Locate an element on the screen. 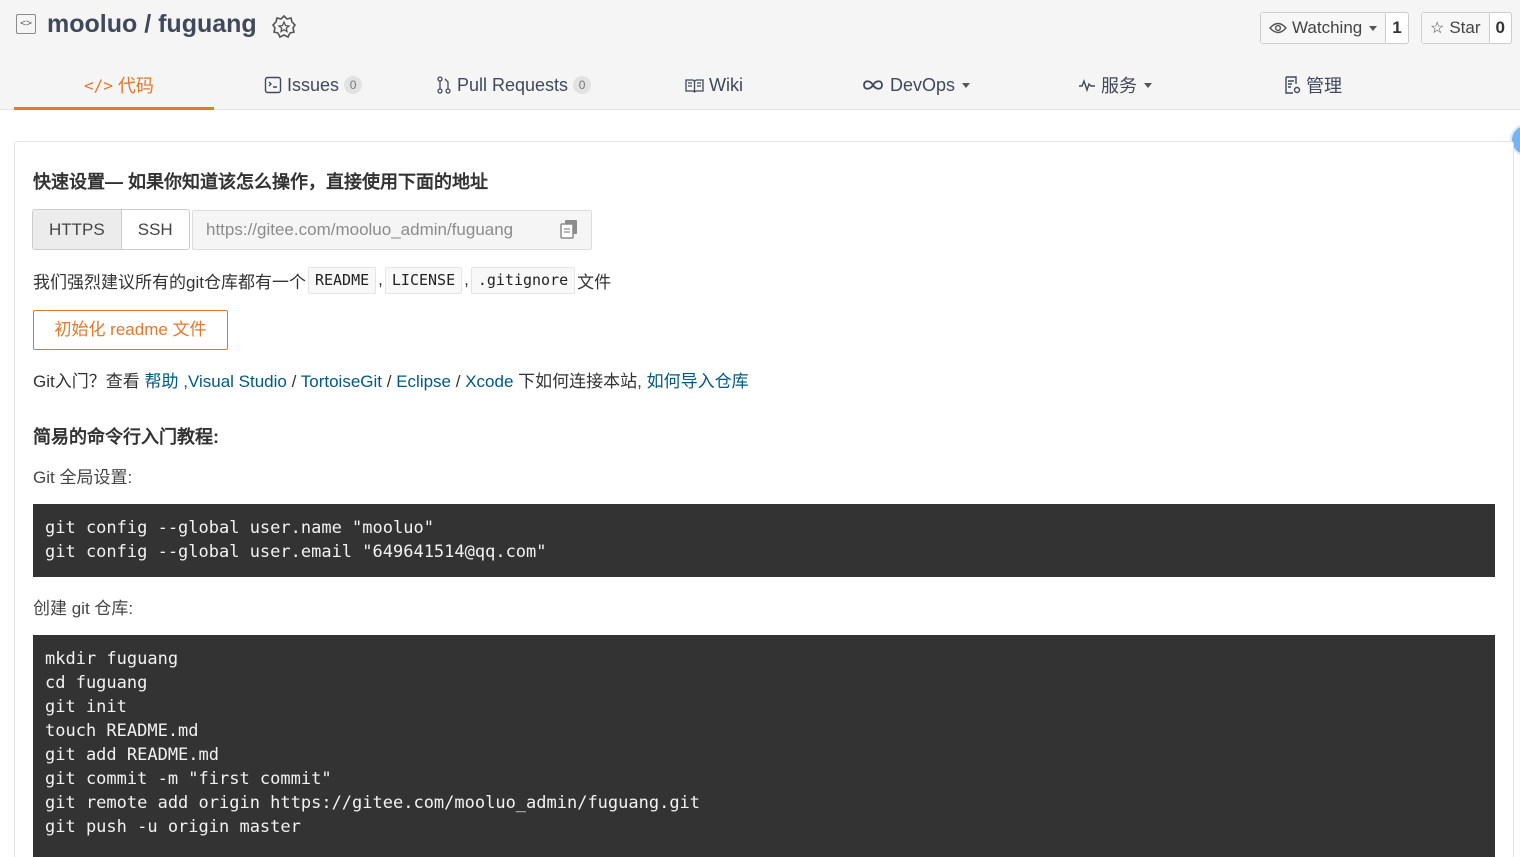 Image resolution: width=1520 pixels, height=857 pixels. tab-issues: Issues 0 is located at coordinates (313, 85).